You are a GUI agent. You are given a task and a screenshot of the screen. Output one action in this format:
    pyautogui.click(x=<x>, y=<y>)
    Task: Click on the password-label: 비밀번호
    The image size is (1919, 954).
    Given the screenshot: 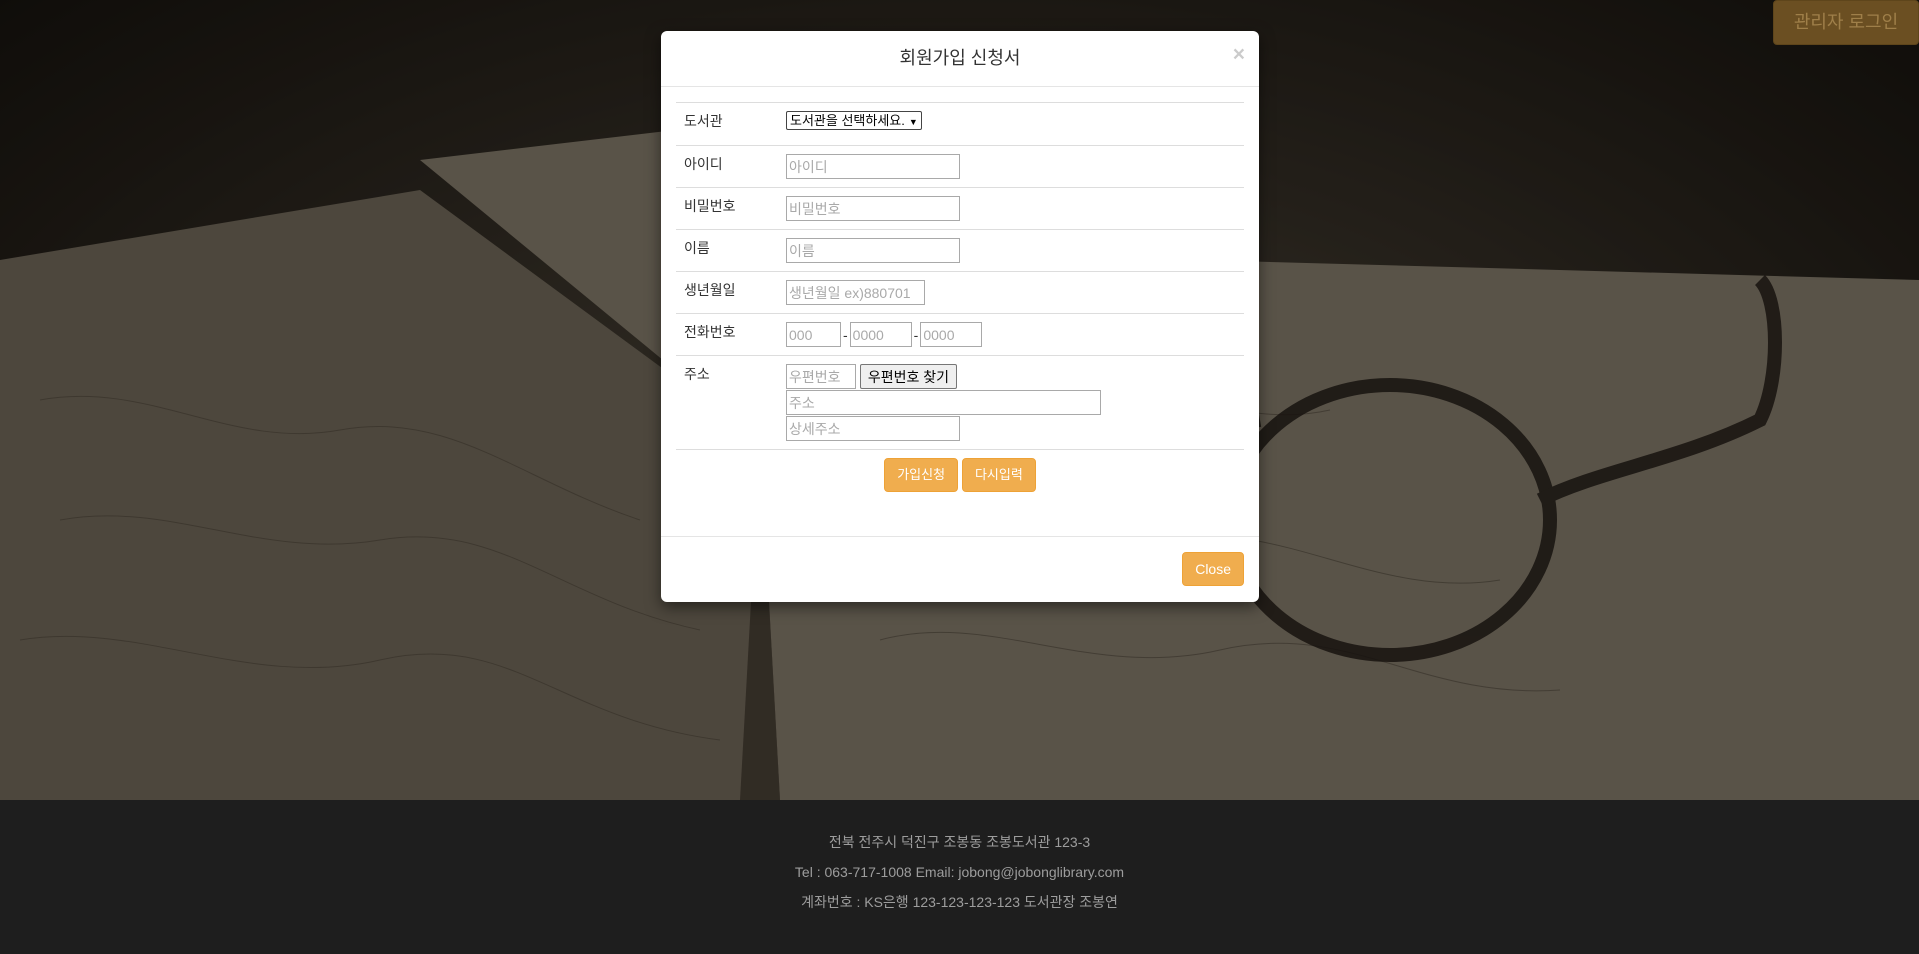 What is the action you would take?
    pyautogui.click(x=727, y=208)
    